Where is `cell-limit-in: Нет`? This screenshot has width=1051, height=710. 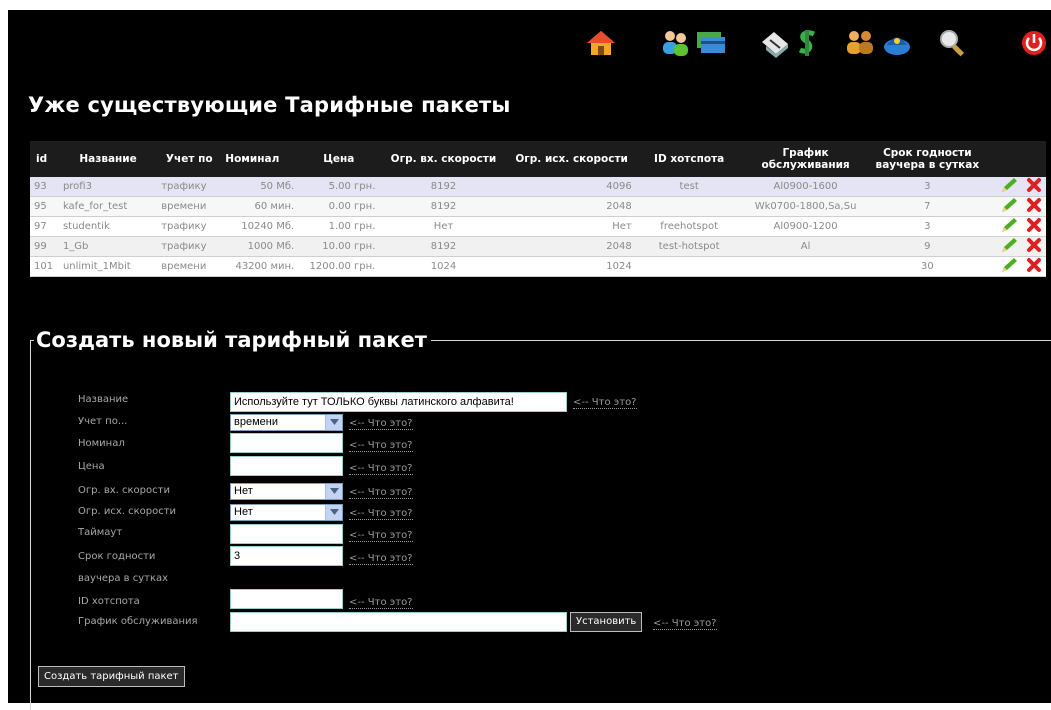 cell-limit-in: Нет is located at coordinates (443, 226).